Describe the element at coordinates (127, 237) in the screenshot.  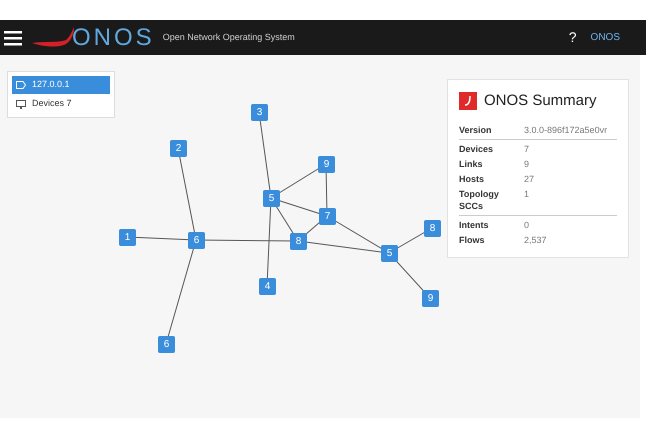
I see `device-node: 1` at that location.